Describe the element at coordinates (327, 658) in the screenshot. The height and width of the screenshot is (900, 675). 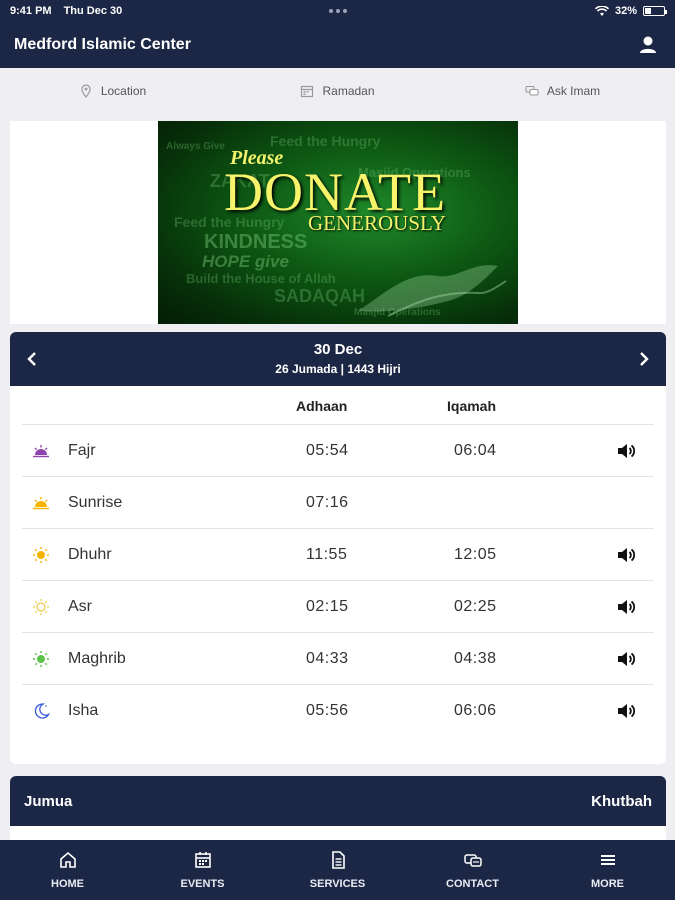
I see `adhaan-time: 04:33` at that location.